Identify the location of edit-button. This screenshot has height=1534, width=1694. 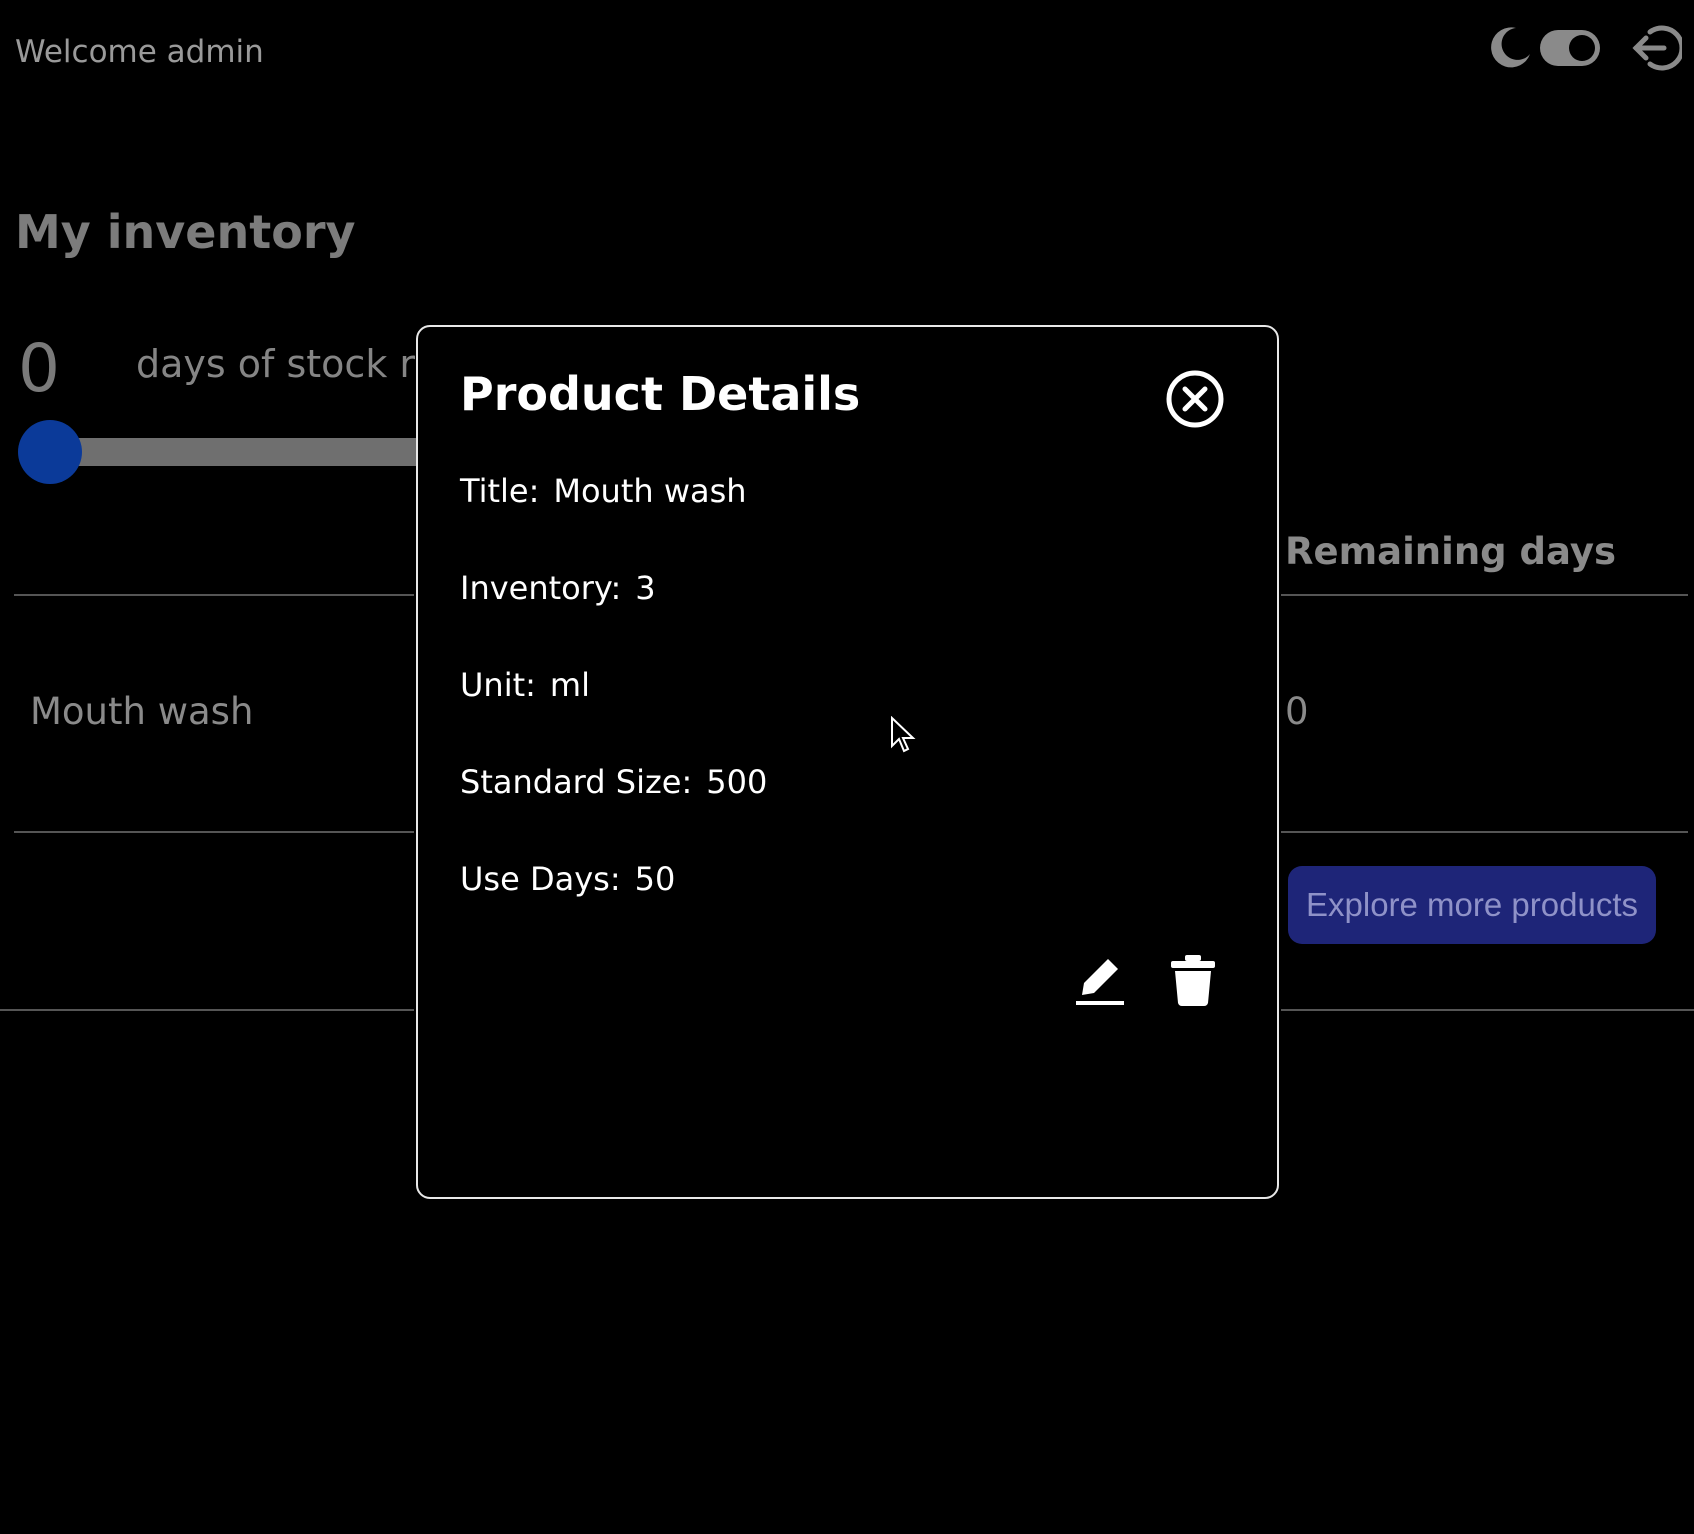
(1100, 981).